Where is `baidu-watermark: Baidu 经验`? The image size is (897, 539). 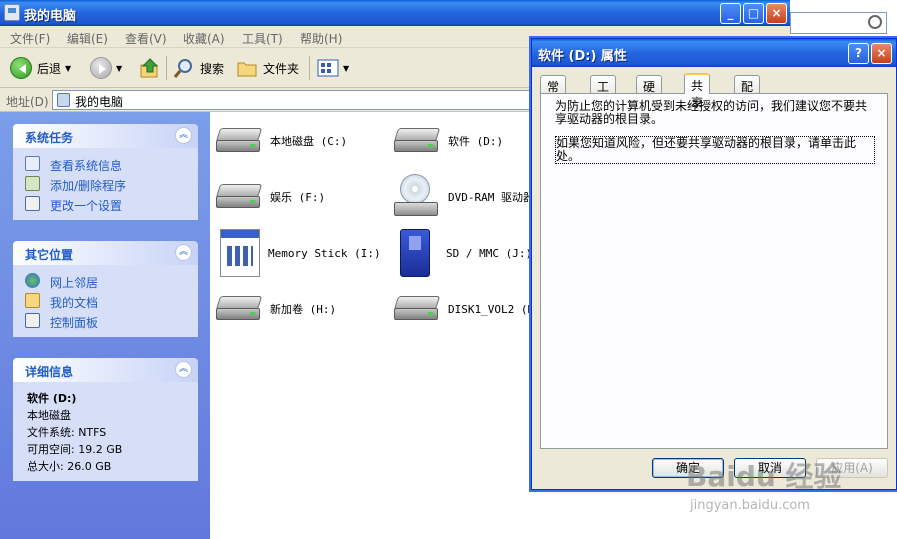
baidu-watermark: Baidu 经验 is located at coordinates (764, 476).